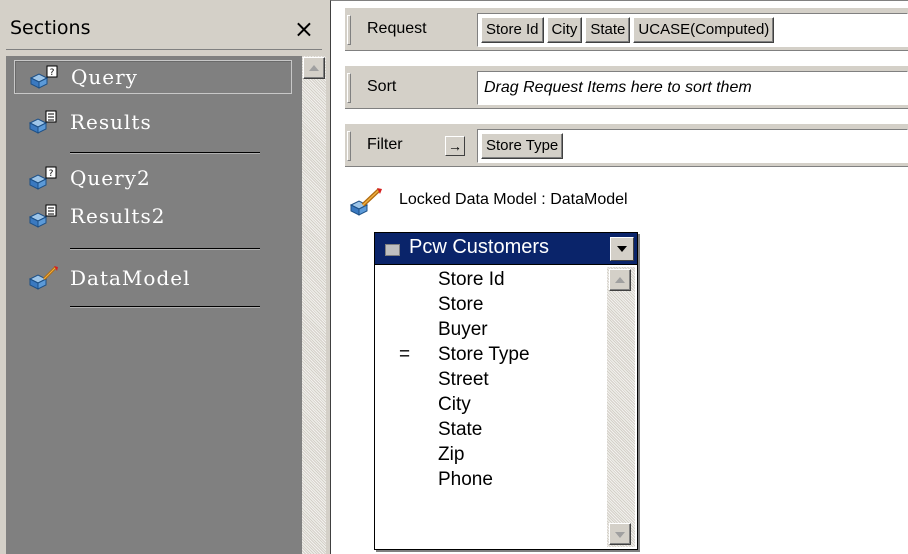  Describe the element at coordinates (513, 199) in the screenshot. I see `data-model-title: Locked Data Model : DataModel` at that location.